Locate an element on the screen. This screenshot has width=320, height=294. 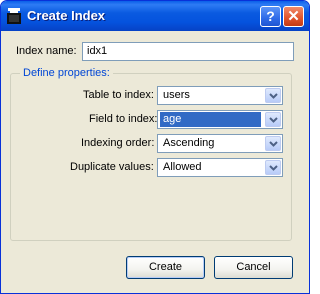
duplicate-values-select: Allowed is located at coordinates (220, 167).